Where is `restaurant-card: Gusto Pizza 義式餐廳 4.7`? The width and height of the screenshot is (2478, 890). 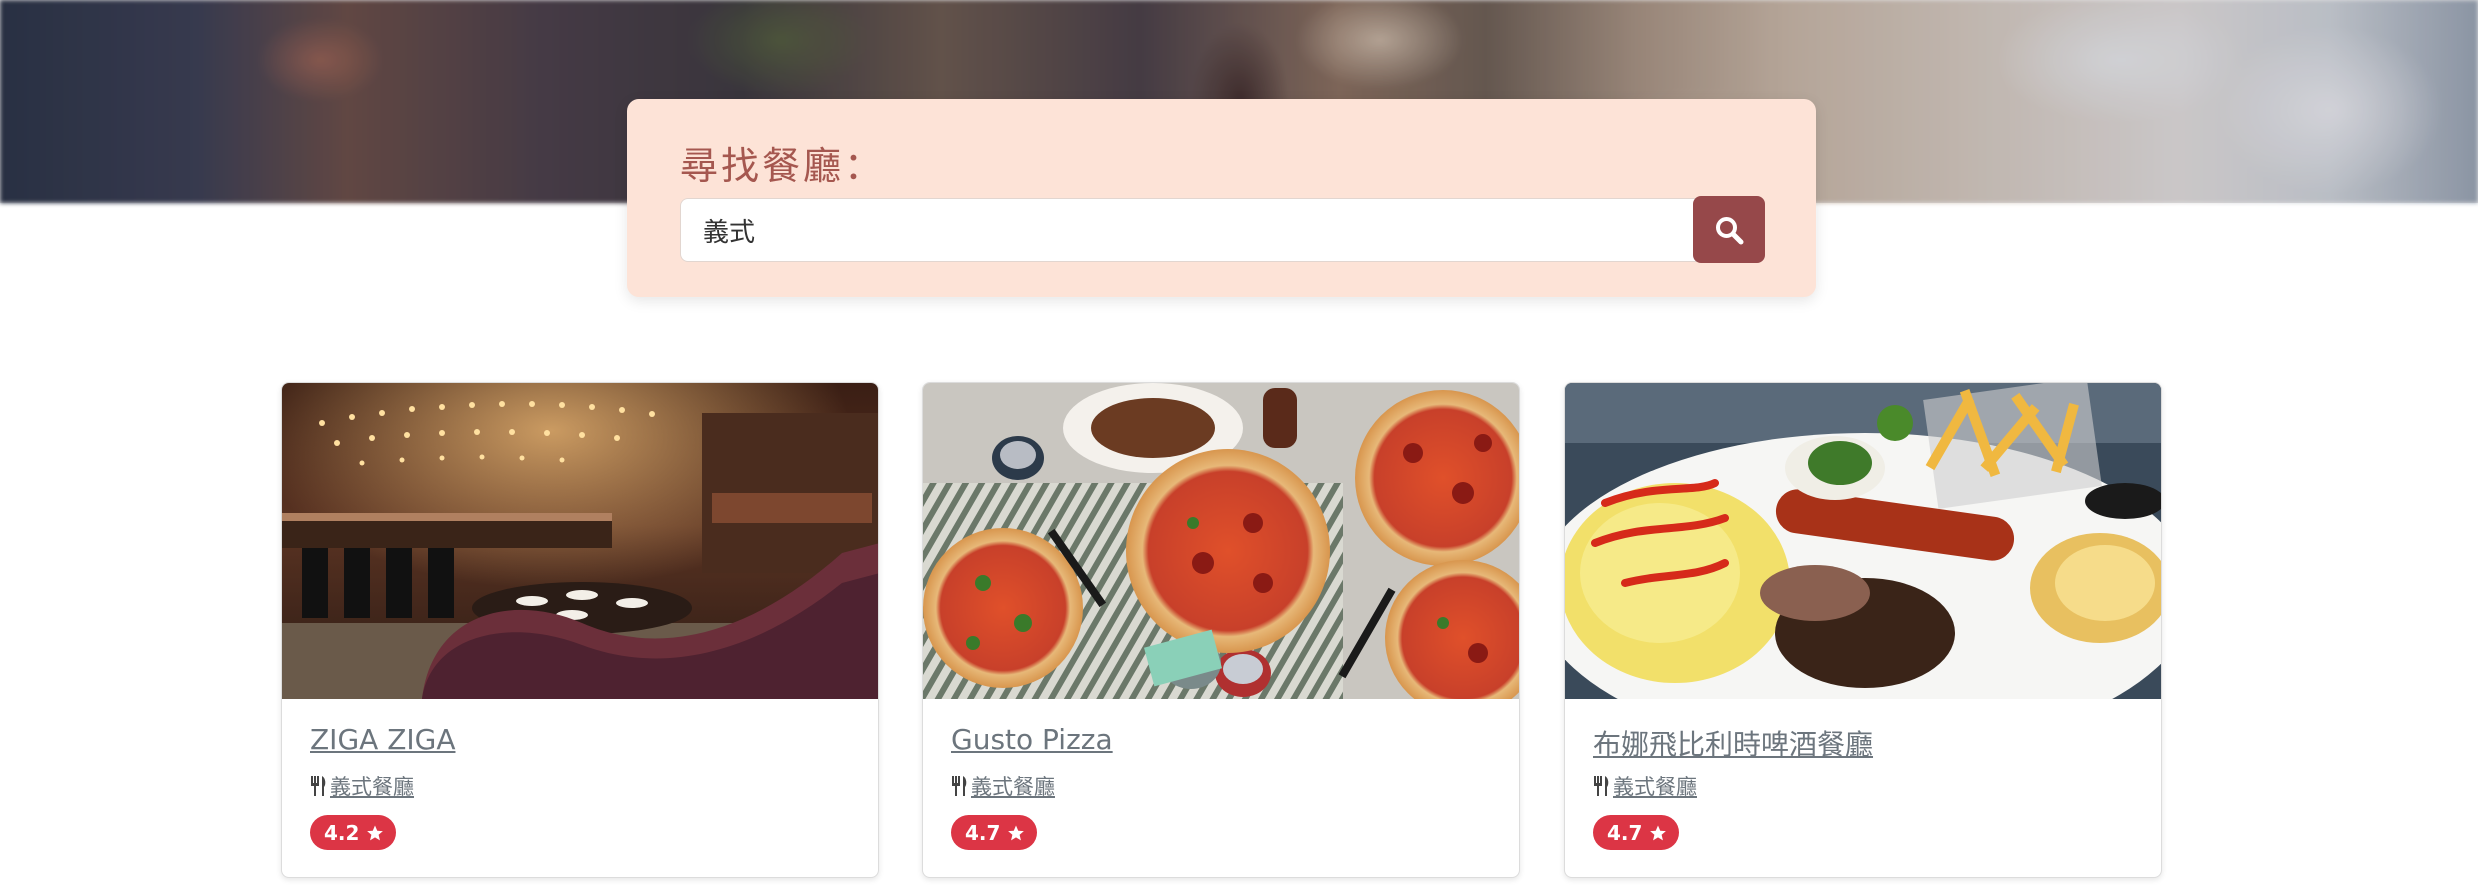
restaurant-card: Gusto Pizza 義式餐廳 4.7 is located at coordinates (1221, 630).